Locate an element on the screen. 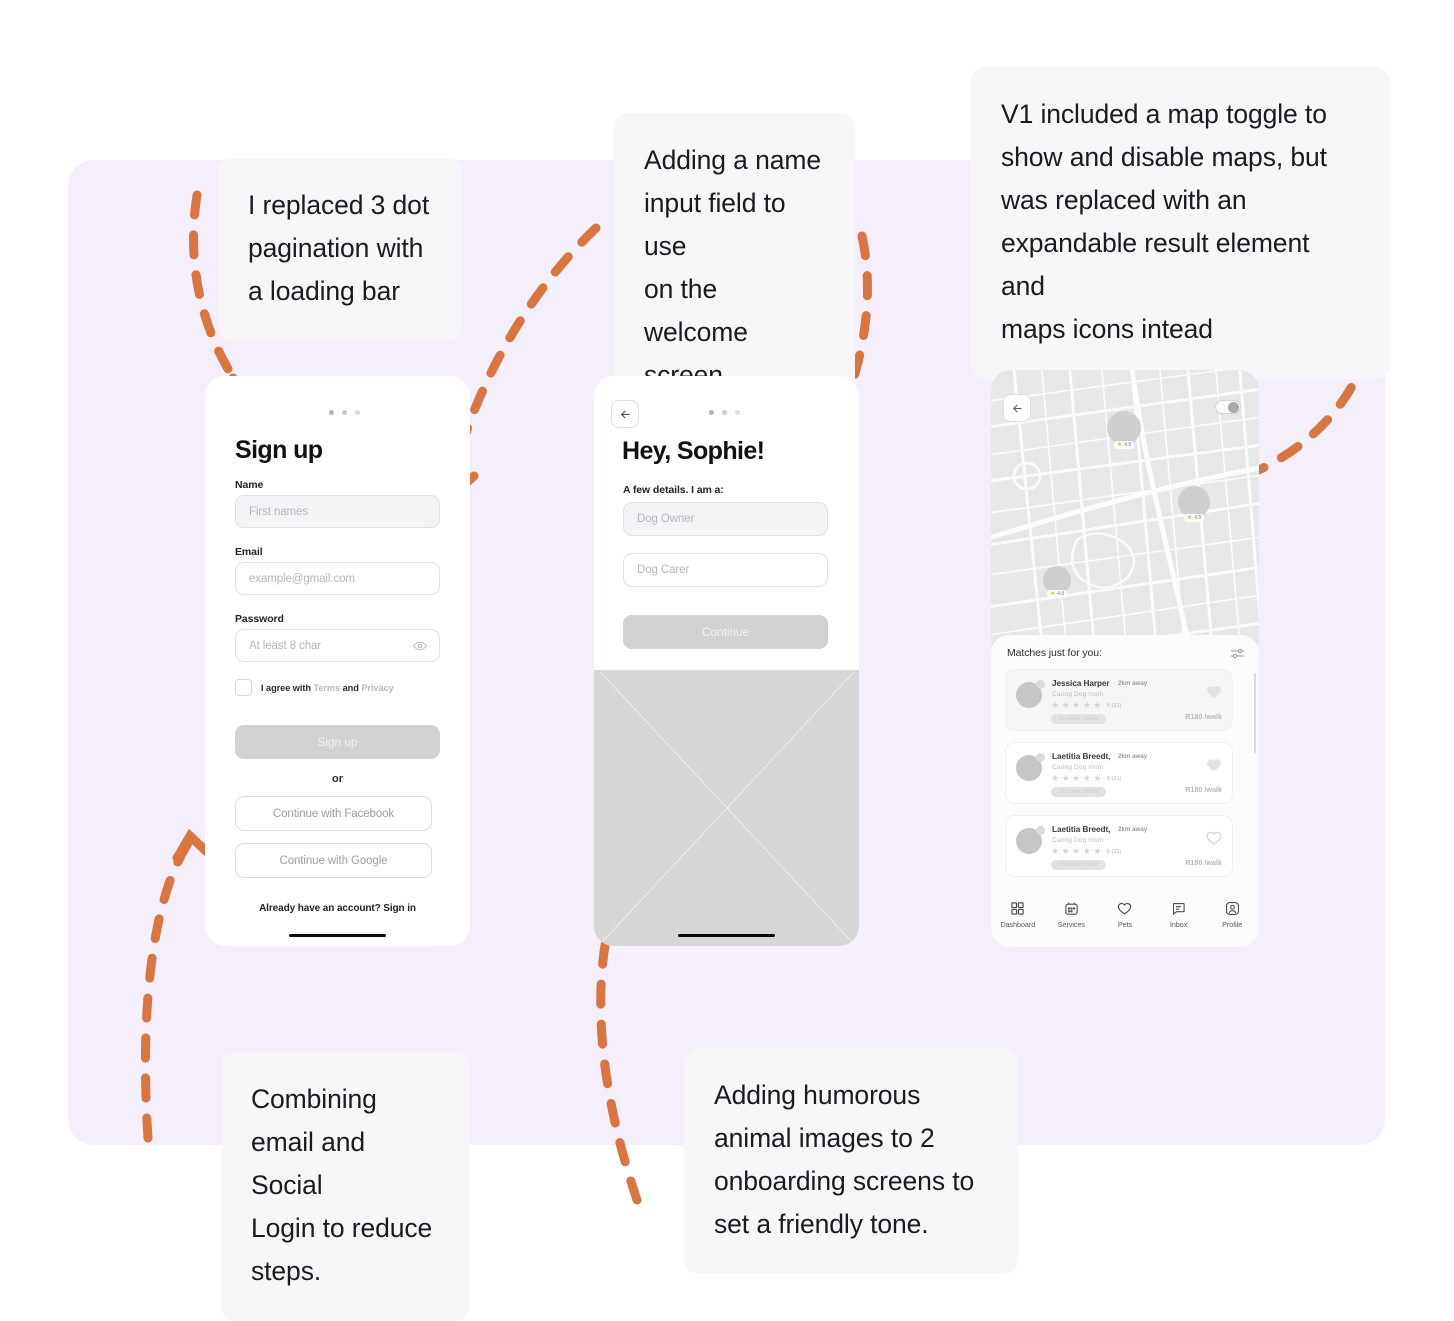 The width and height of the screenshot is (1454, 1321). arrow-left-icon is located at coordinates (1017, 408).